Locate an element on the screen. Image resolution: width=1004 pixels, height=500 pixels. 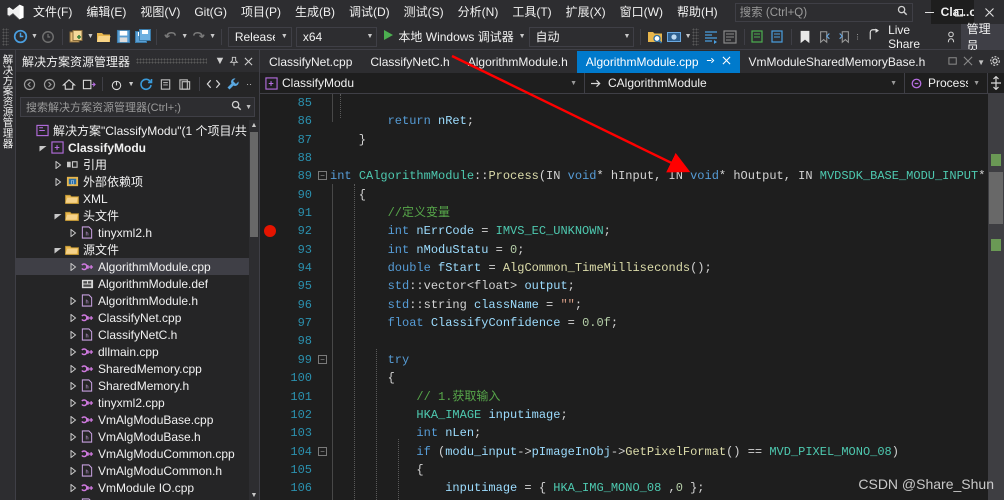
editor-vertical-scrollbar is located at coordinates (996, 297).